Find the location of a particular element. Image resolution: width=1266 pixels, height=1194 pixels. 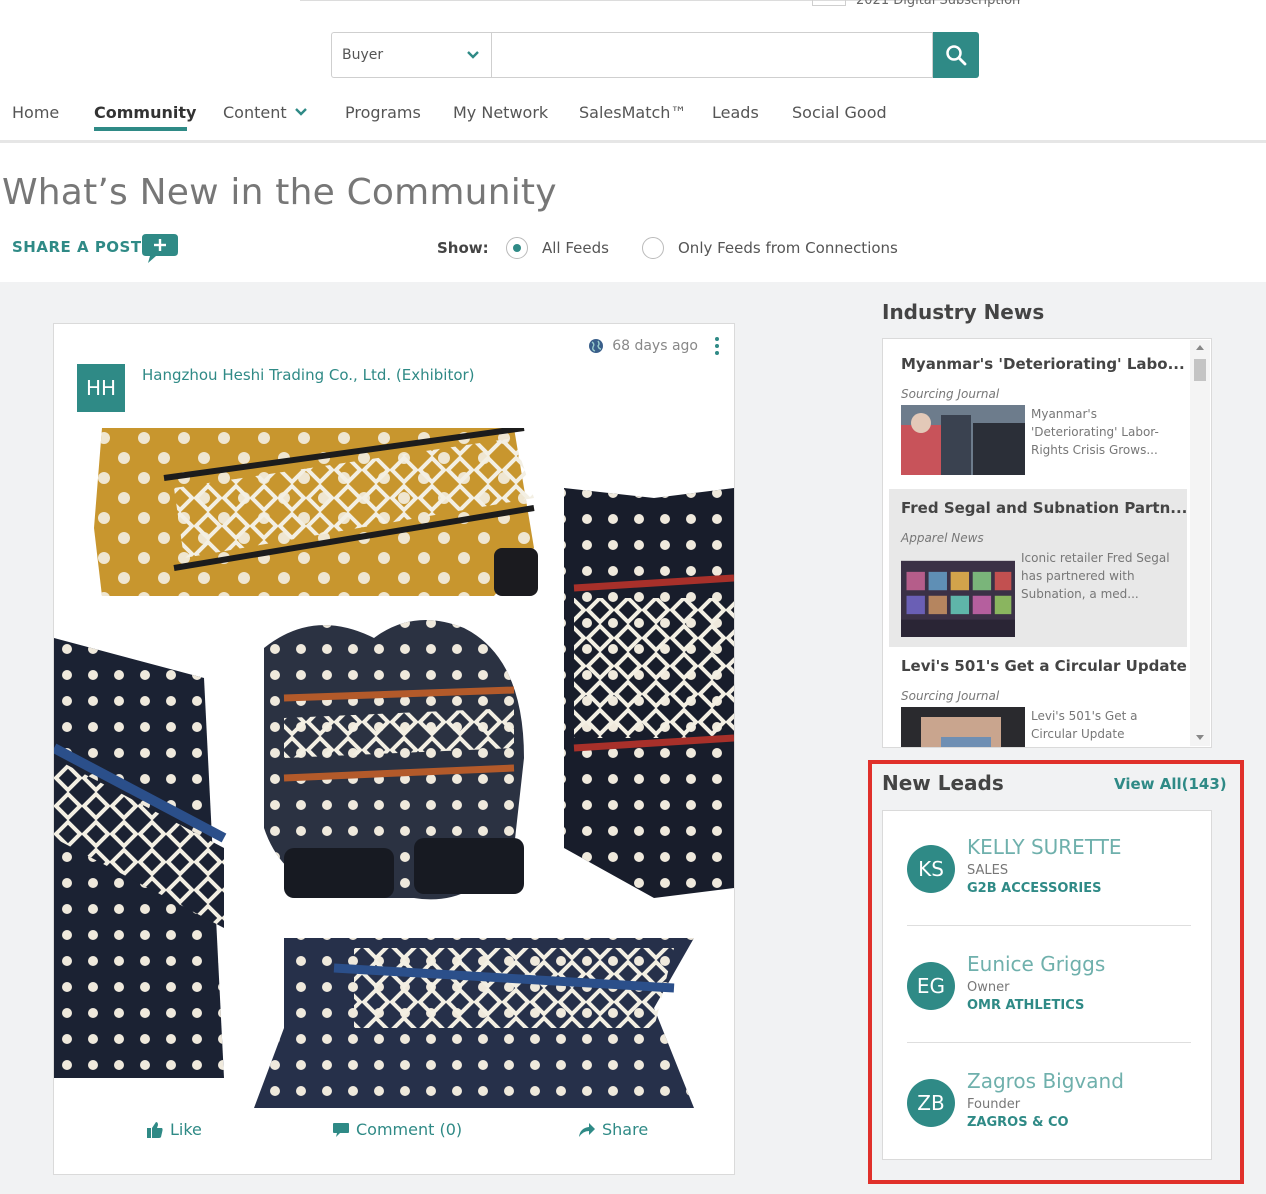

lead-avatar: ZB is located at coordinates (931, 1103).